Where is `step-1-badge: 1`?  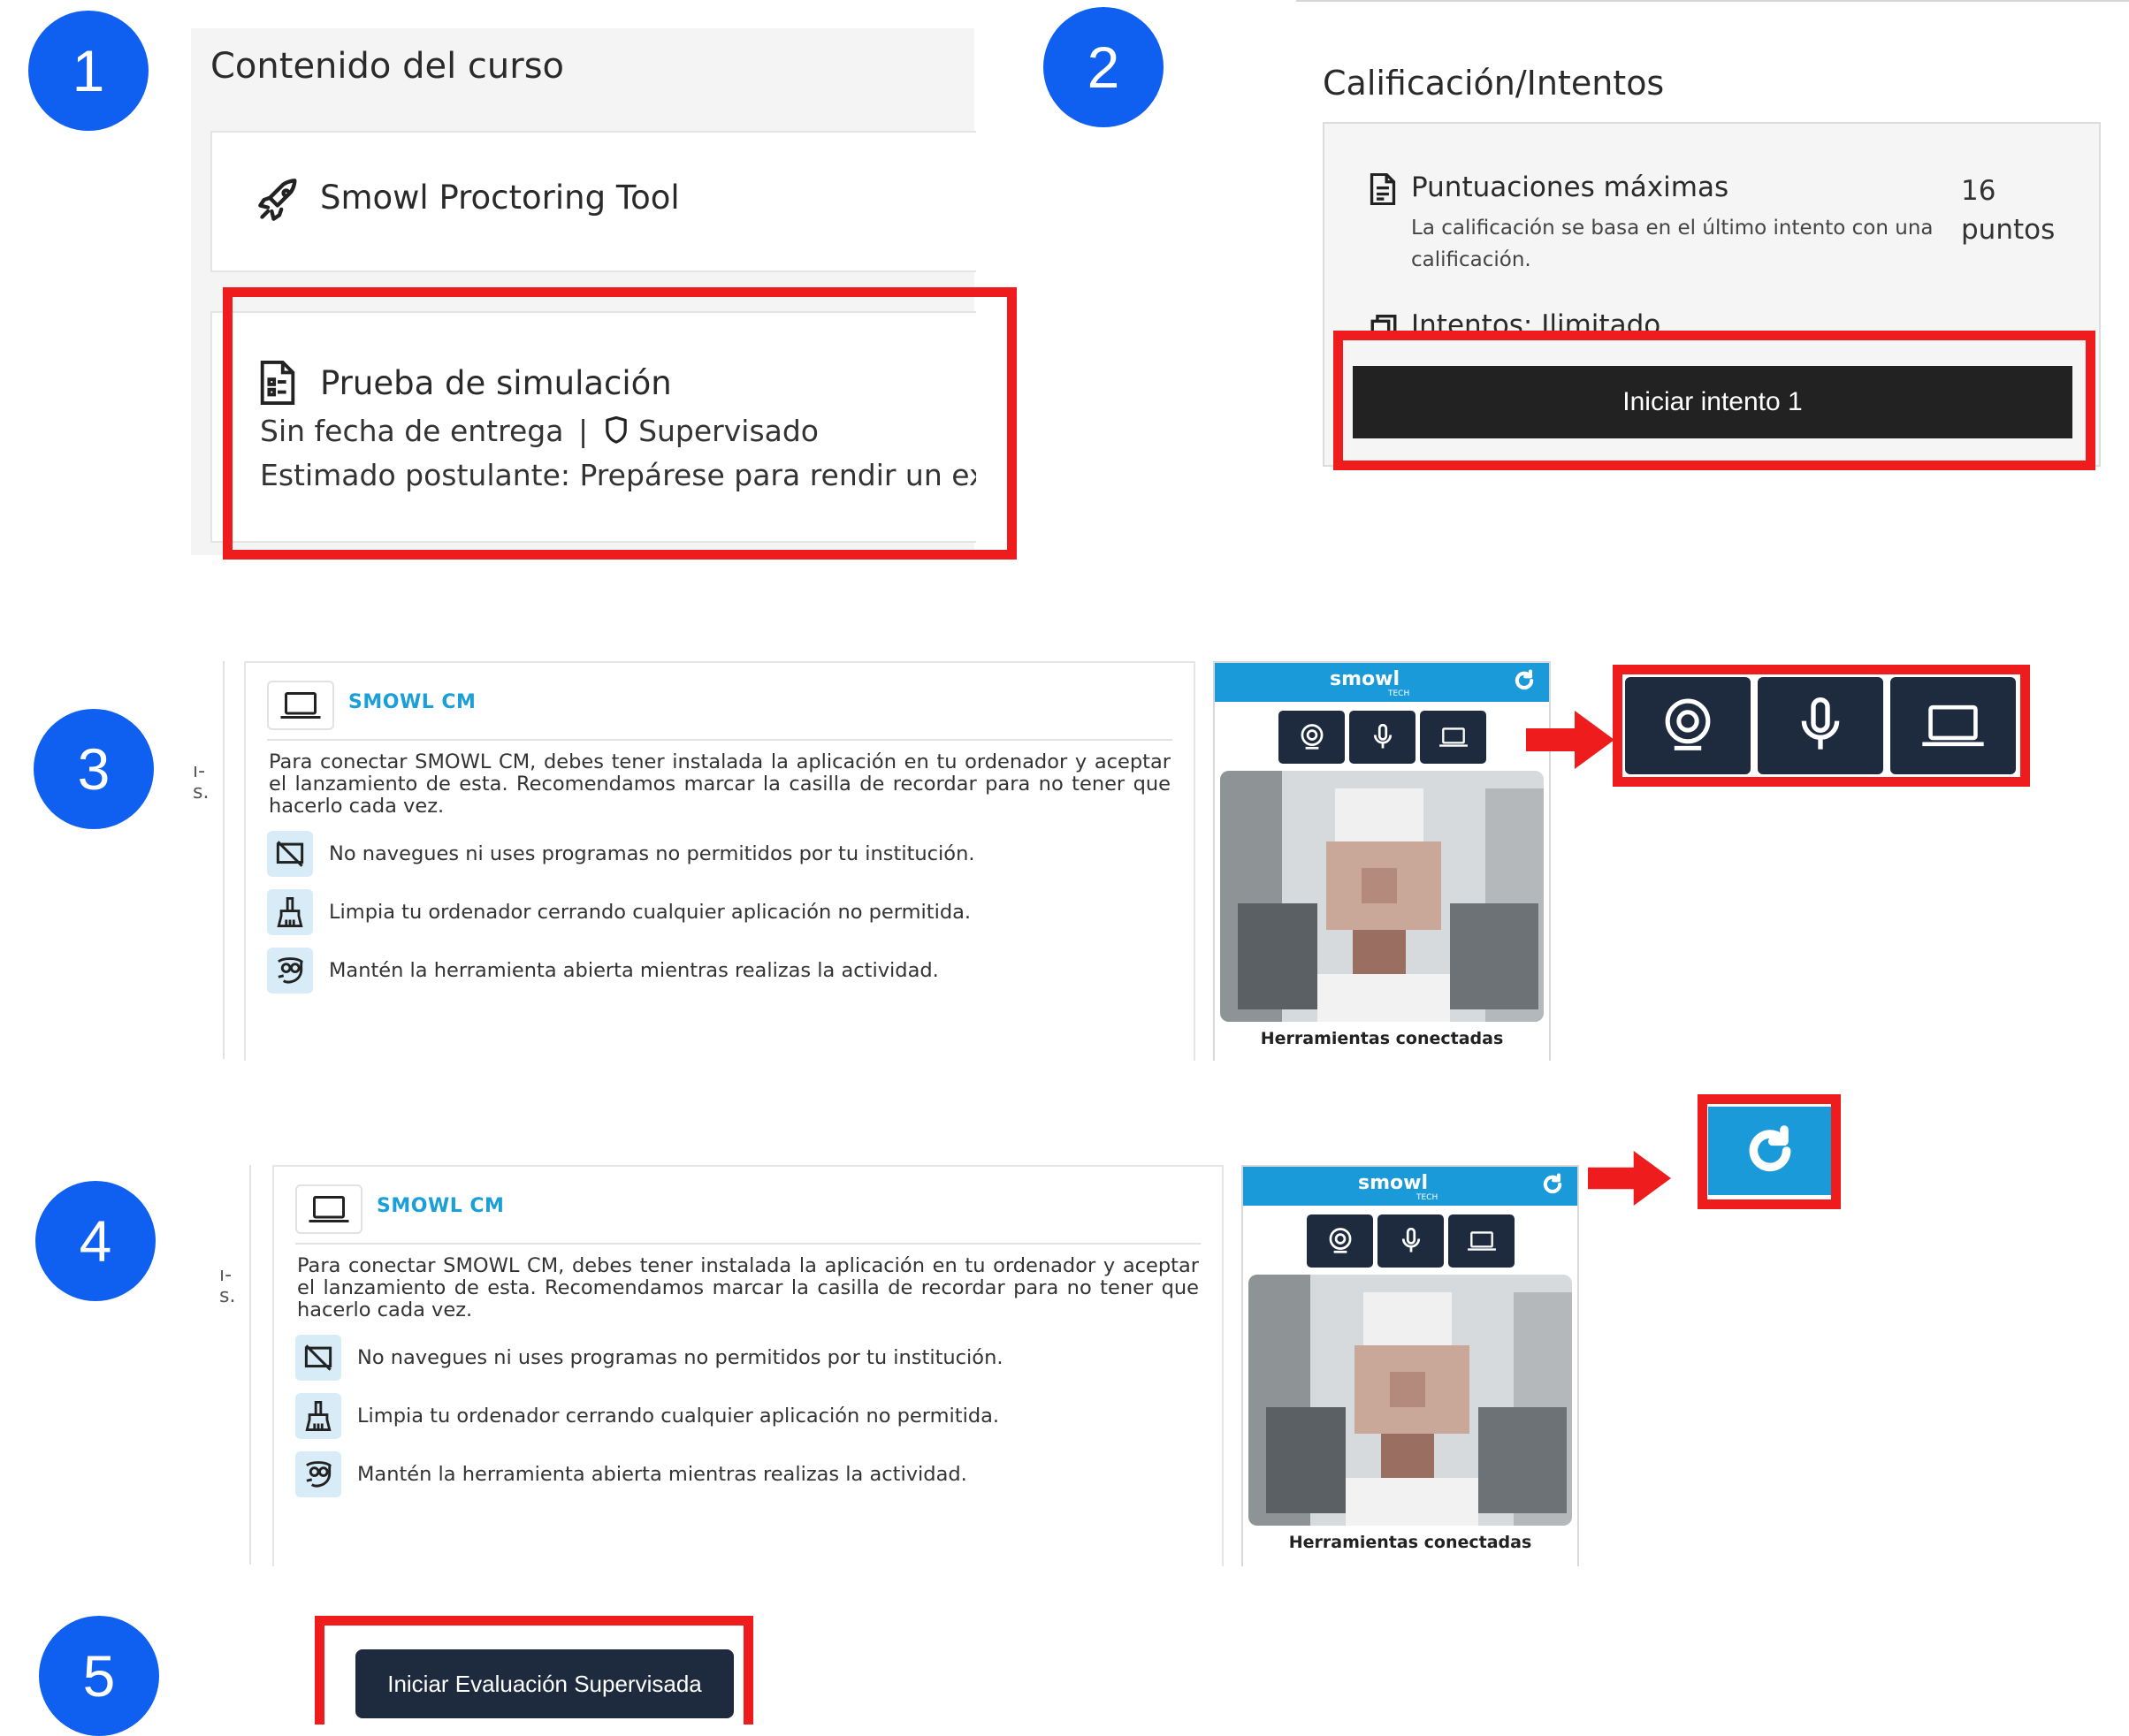
step-1-badge: 1 is located at coordinates (89, 71).